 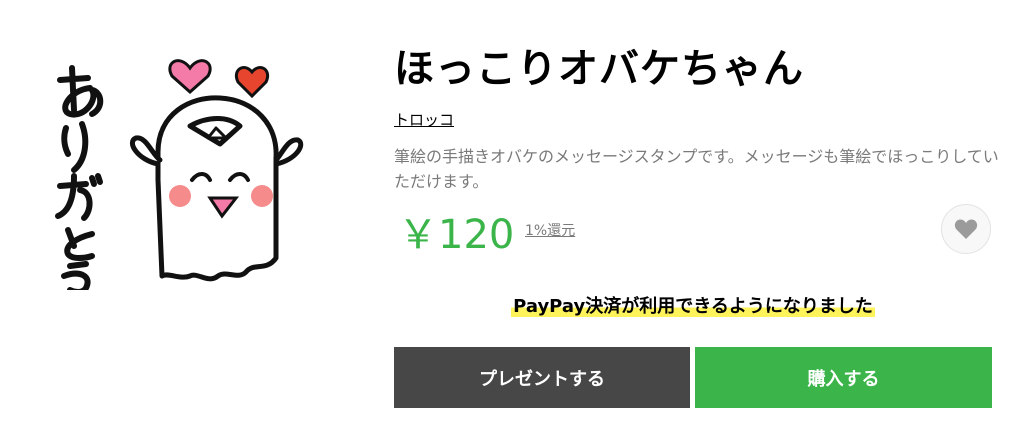 What do you see at coordinates (252, 82) in the screenshot?
I see `red-heart-icon` at bounding box center [252, 82].